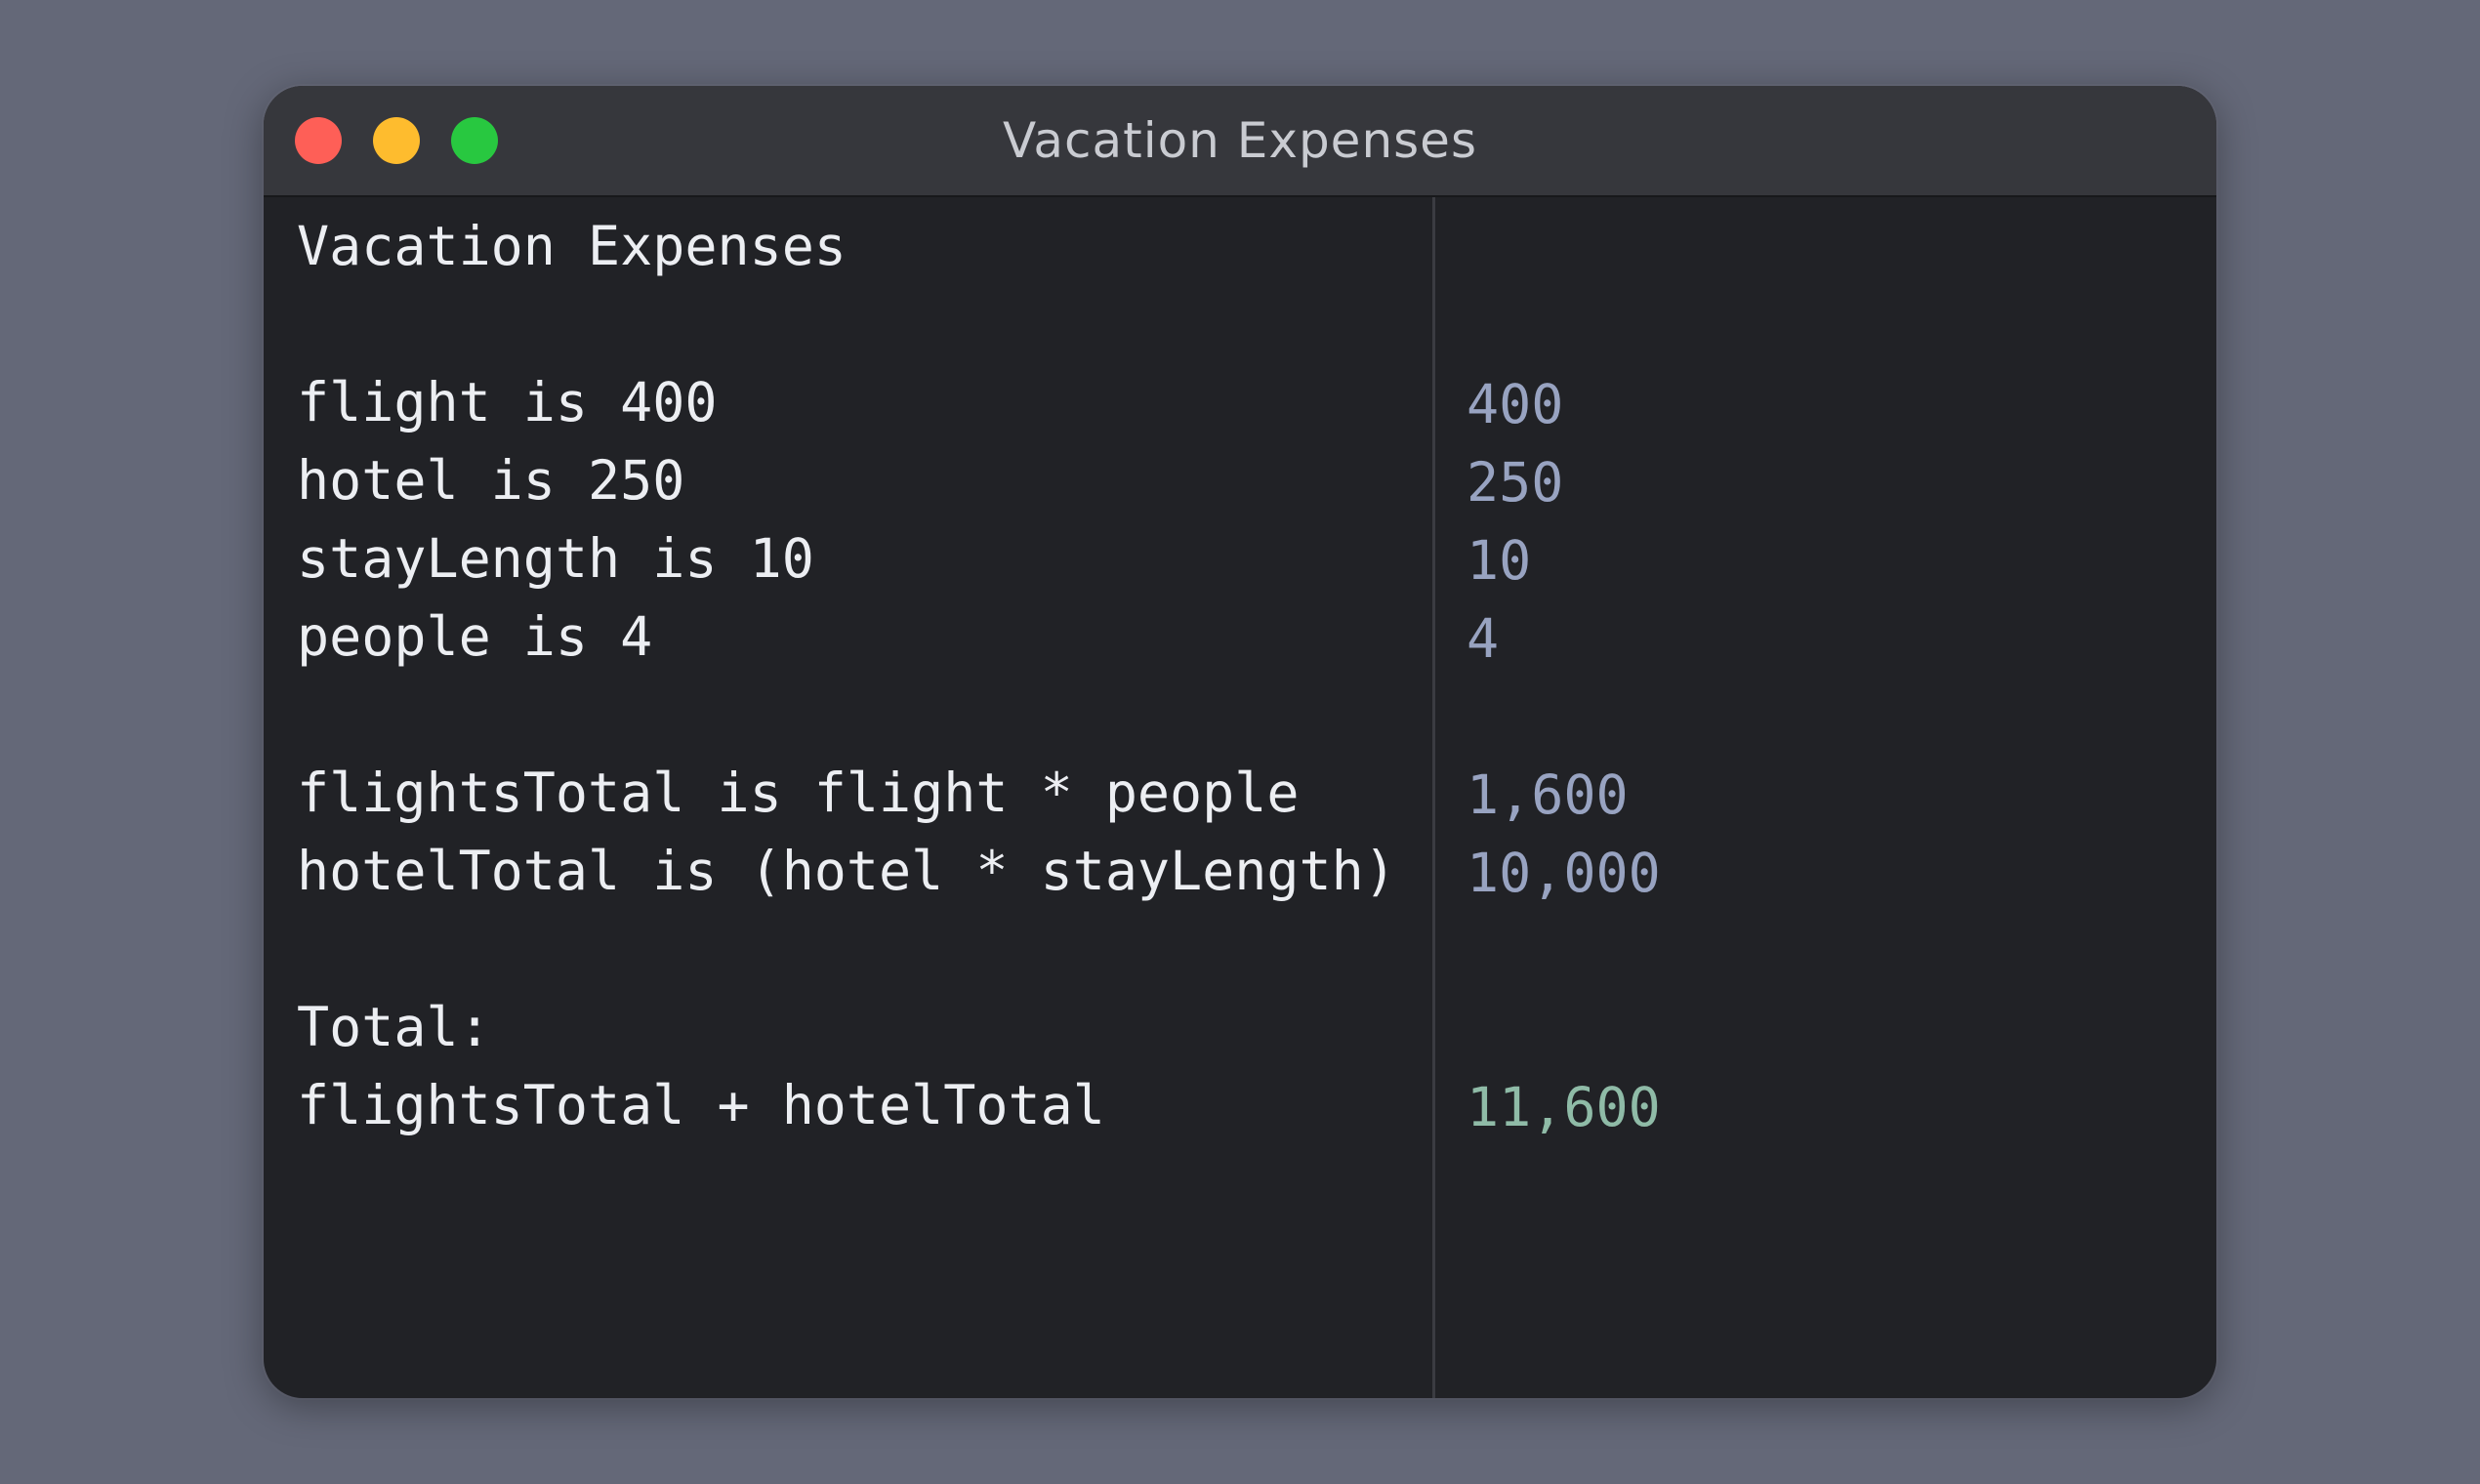  What do you see at coordinates (1515, 483) in the screenshot?
I see `result-hotel: 250` at bounding box center [1515, 483].